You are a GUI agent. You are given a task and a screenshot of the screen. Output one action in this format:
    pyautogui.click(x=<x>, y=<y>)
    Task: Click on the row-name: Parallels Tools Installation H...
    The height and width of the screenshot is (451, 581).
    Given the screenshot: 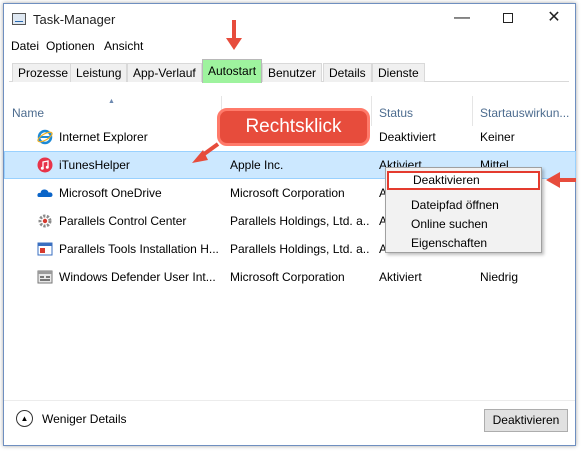 What is the action you would take?
    pyautogui.click(x=139, y=249)
    